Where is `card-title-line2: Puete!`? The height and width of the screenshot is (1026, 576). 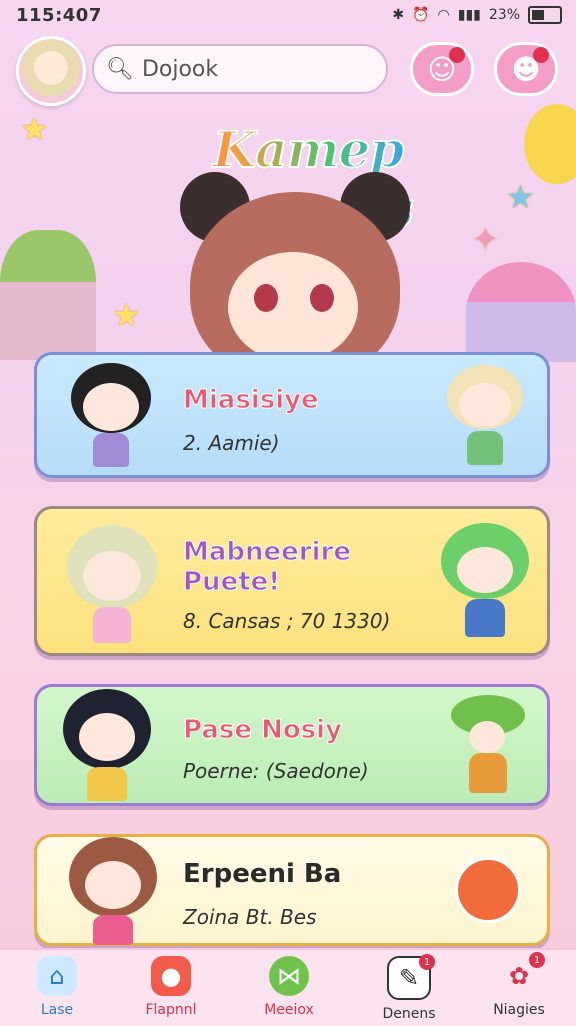 card-title-line2: Puete! is located at coordinates (231, 582).